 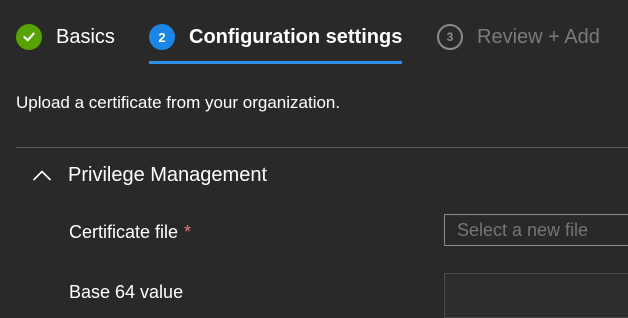 What do you see at coordinates (124, 232) in the screenshot?
I see `certificate-file-label-text: Certificate file` at bounding box center [124, 232].